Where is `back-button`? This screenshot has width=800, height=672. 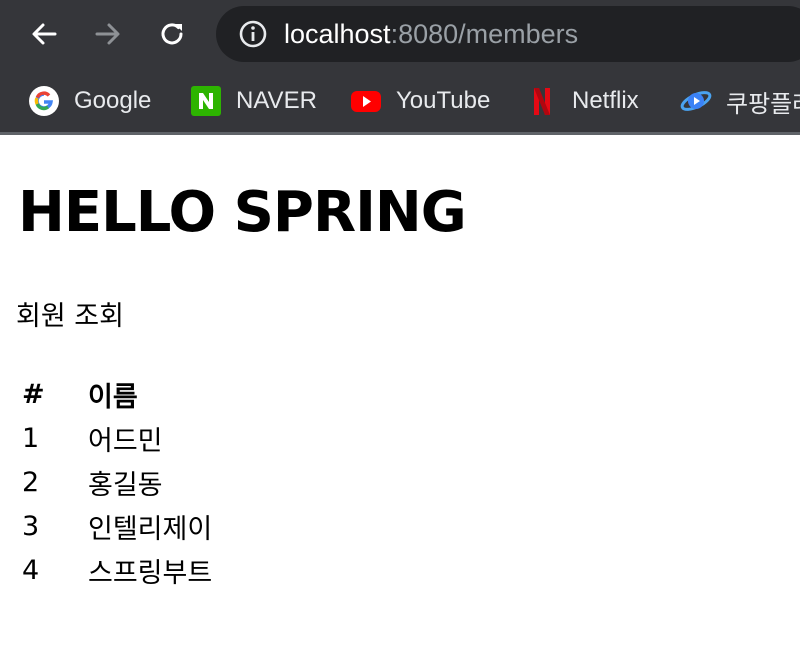
back-button is located at coordinates (44, 34).